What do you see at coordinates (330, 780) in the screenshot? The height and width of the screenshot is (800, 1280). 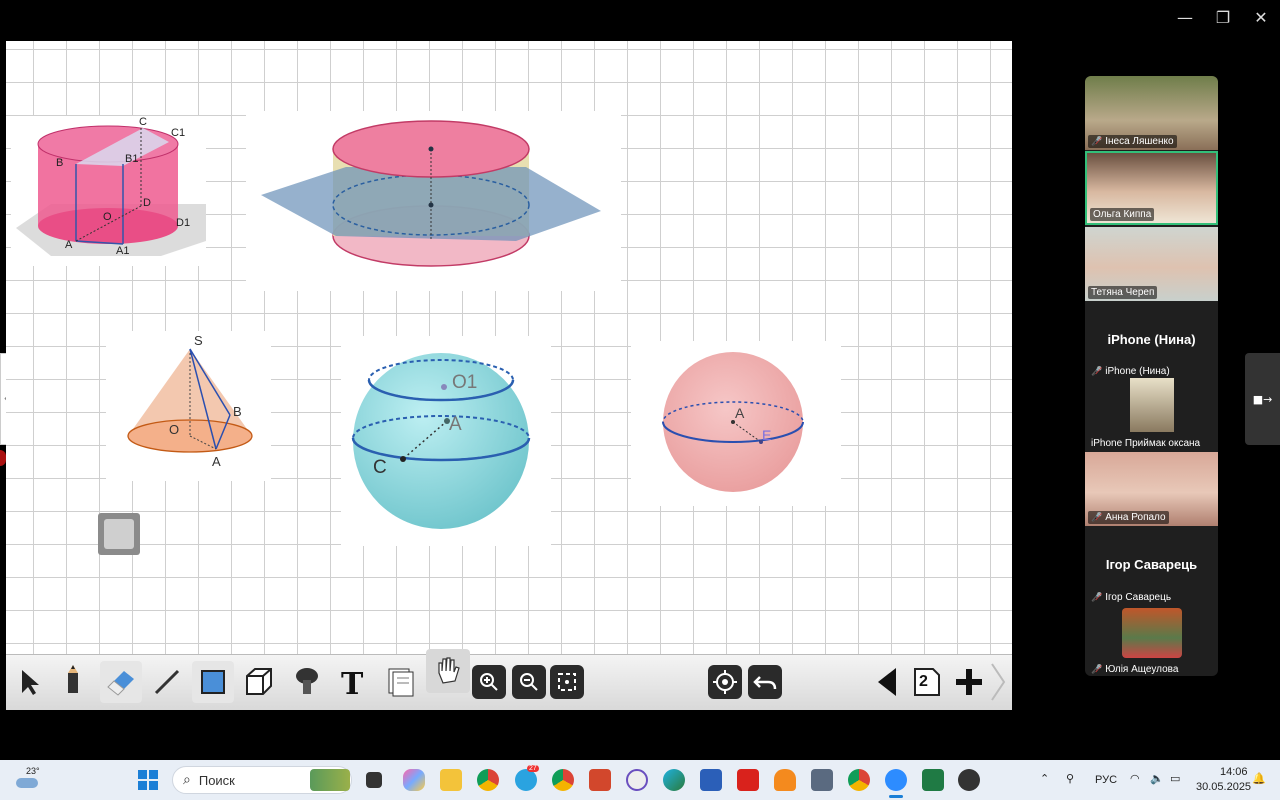 I see `widgets-icon` at bounding box center [330, 780].